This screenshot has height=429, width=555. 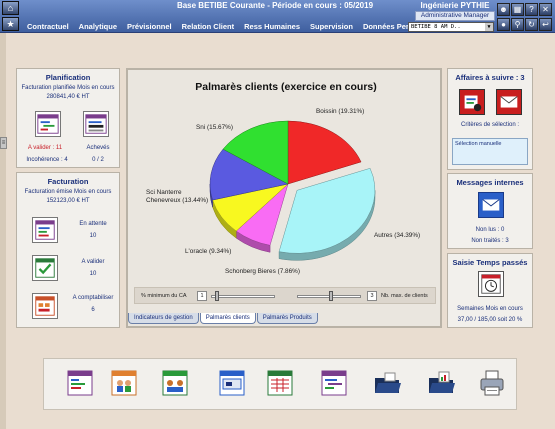 What do you see at coordinates (490, 230) in the screenshot?
I see `messages-unread: Non lus : 0` at bounding box center [490, 230].